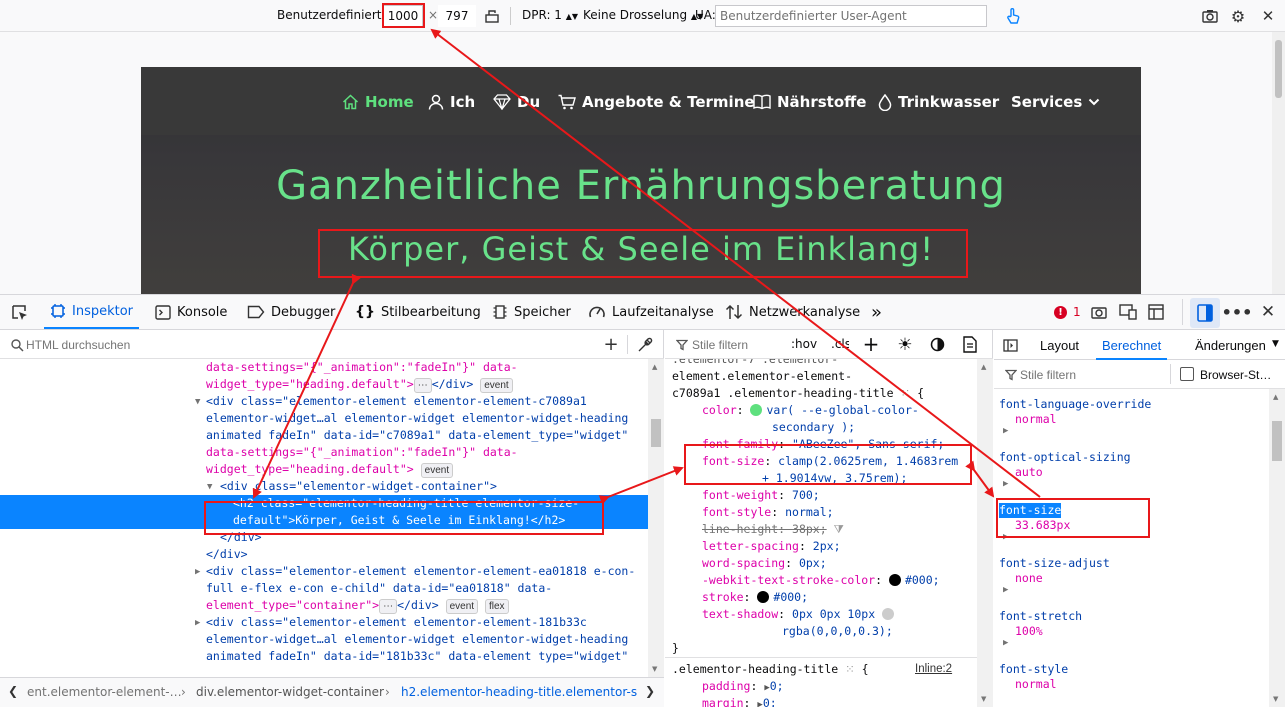 This screenshot has width=1285, height=707. Describe the element at coordinates (650, 691) in the screenshot. I see `breadcrumb-next-icon: ❯` at that location.